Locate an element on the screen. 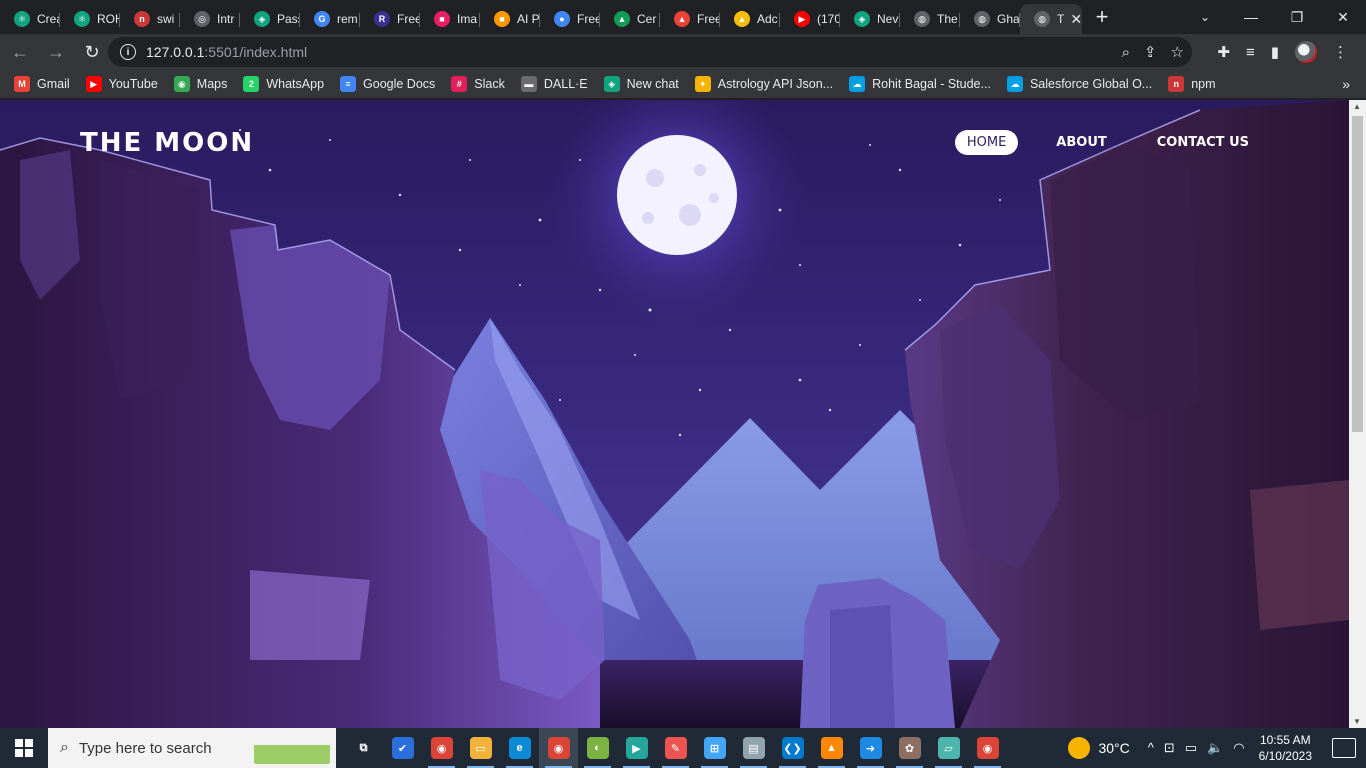  taskbar-app-app-palette: ✿ is located at coordinates (909, 748).